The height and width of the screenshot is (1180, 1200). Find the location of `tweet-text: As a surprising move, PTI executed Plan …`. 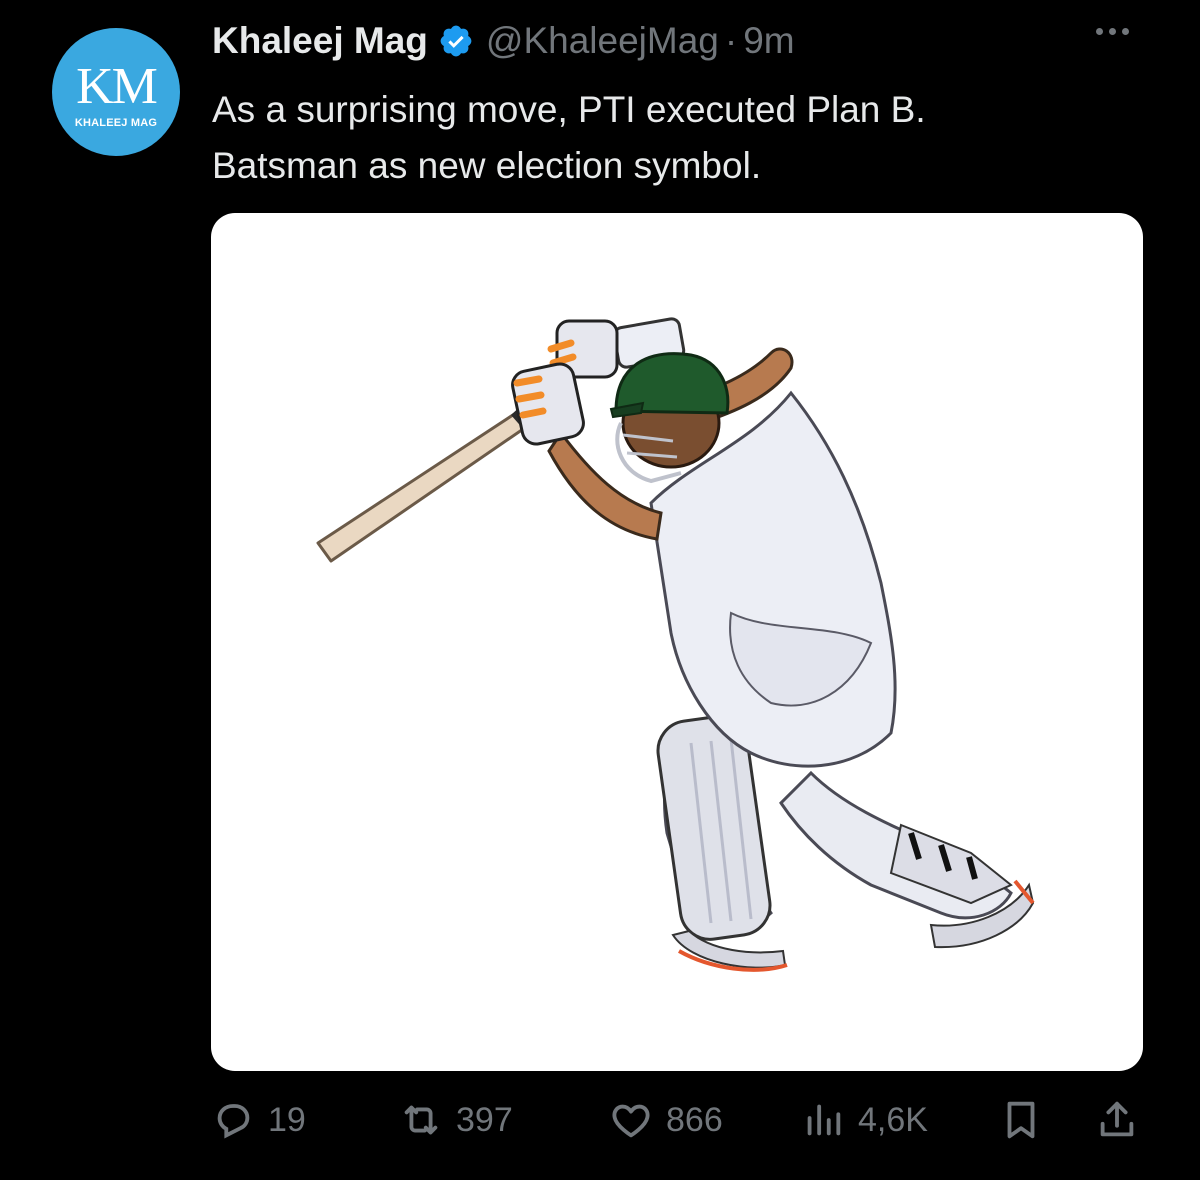

tweet-text: As a surprising move, PTI executed Plan … is located at coordinates (692, 138).